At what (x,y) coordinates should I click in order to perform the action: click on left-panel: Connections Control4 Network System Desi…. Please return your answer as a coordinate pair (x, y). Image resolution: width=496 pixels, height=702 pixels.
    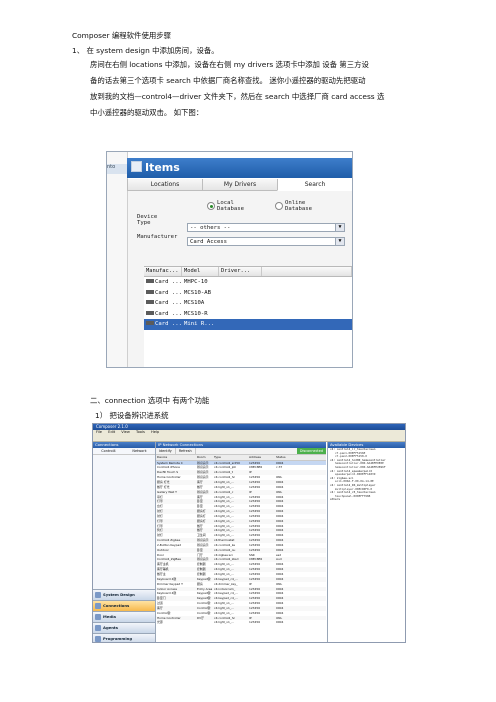
    Looking at the image, I should click on (124, 542).